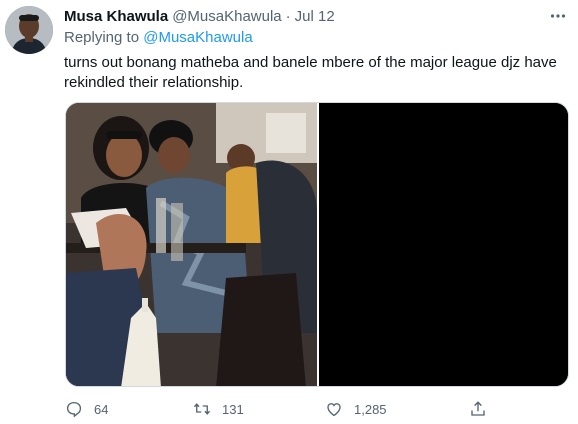 The image size is (578, 424). What do you see at coordinates (101, 409) in the screenshot?
I see `reply-count: 64` at bounding box center [101, 409].